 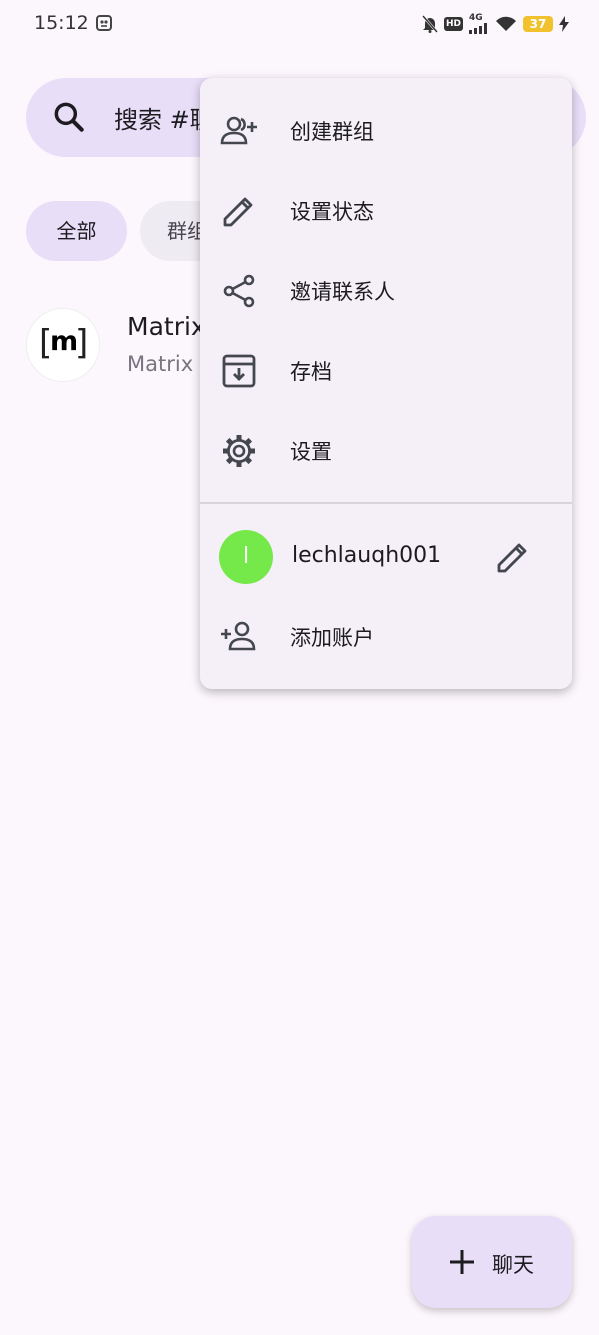 I want to click on filter-chip-all: 全部, so click(x=76, y=231).